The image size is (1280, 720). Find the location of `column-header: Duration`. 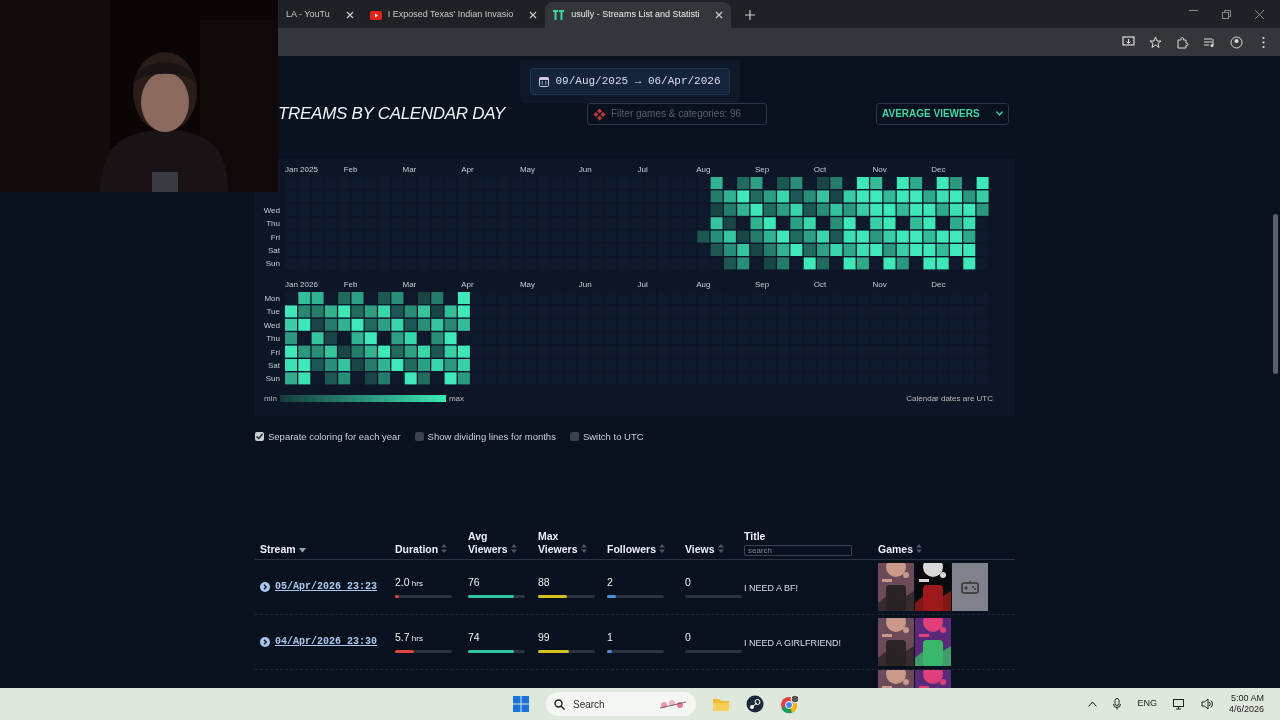

column-header: Duration is located at coordinates (417, 549).